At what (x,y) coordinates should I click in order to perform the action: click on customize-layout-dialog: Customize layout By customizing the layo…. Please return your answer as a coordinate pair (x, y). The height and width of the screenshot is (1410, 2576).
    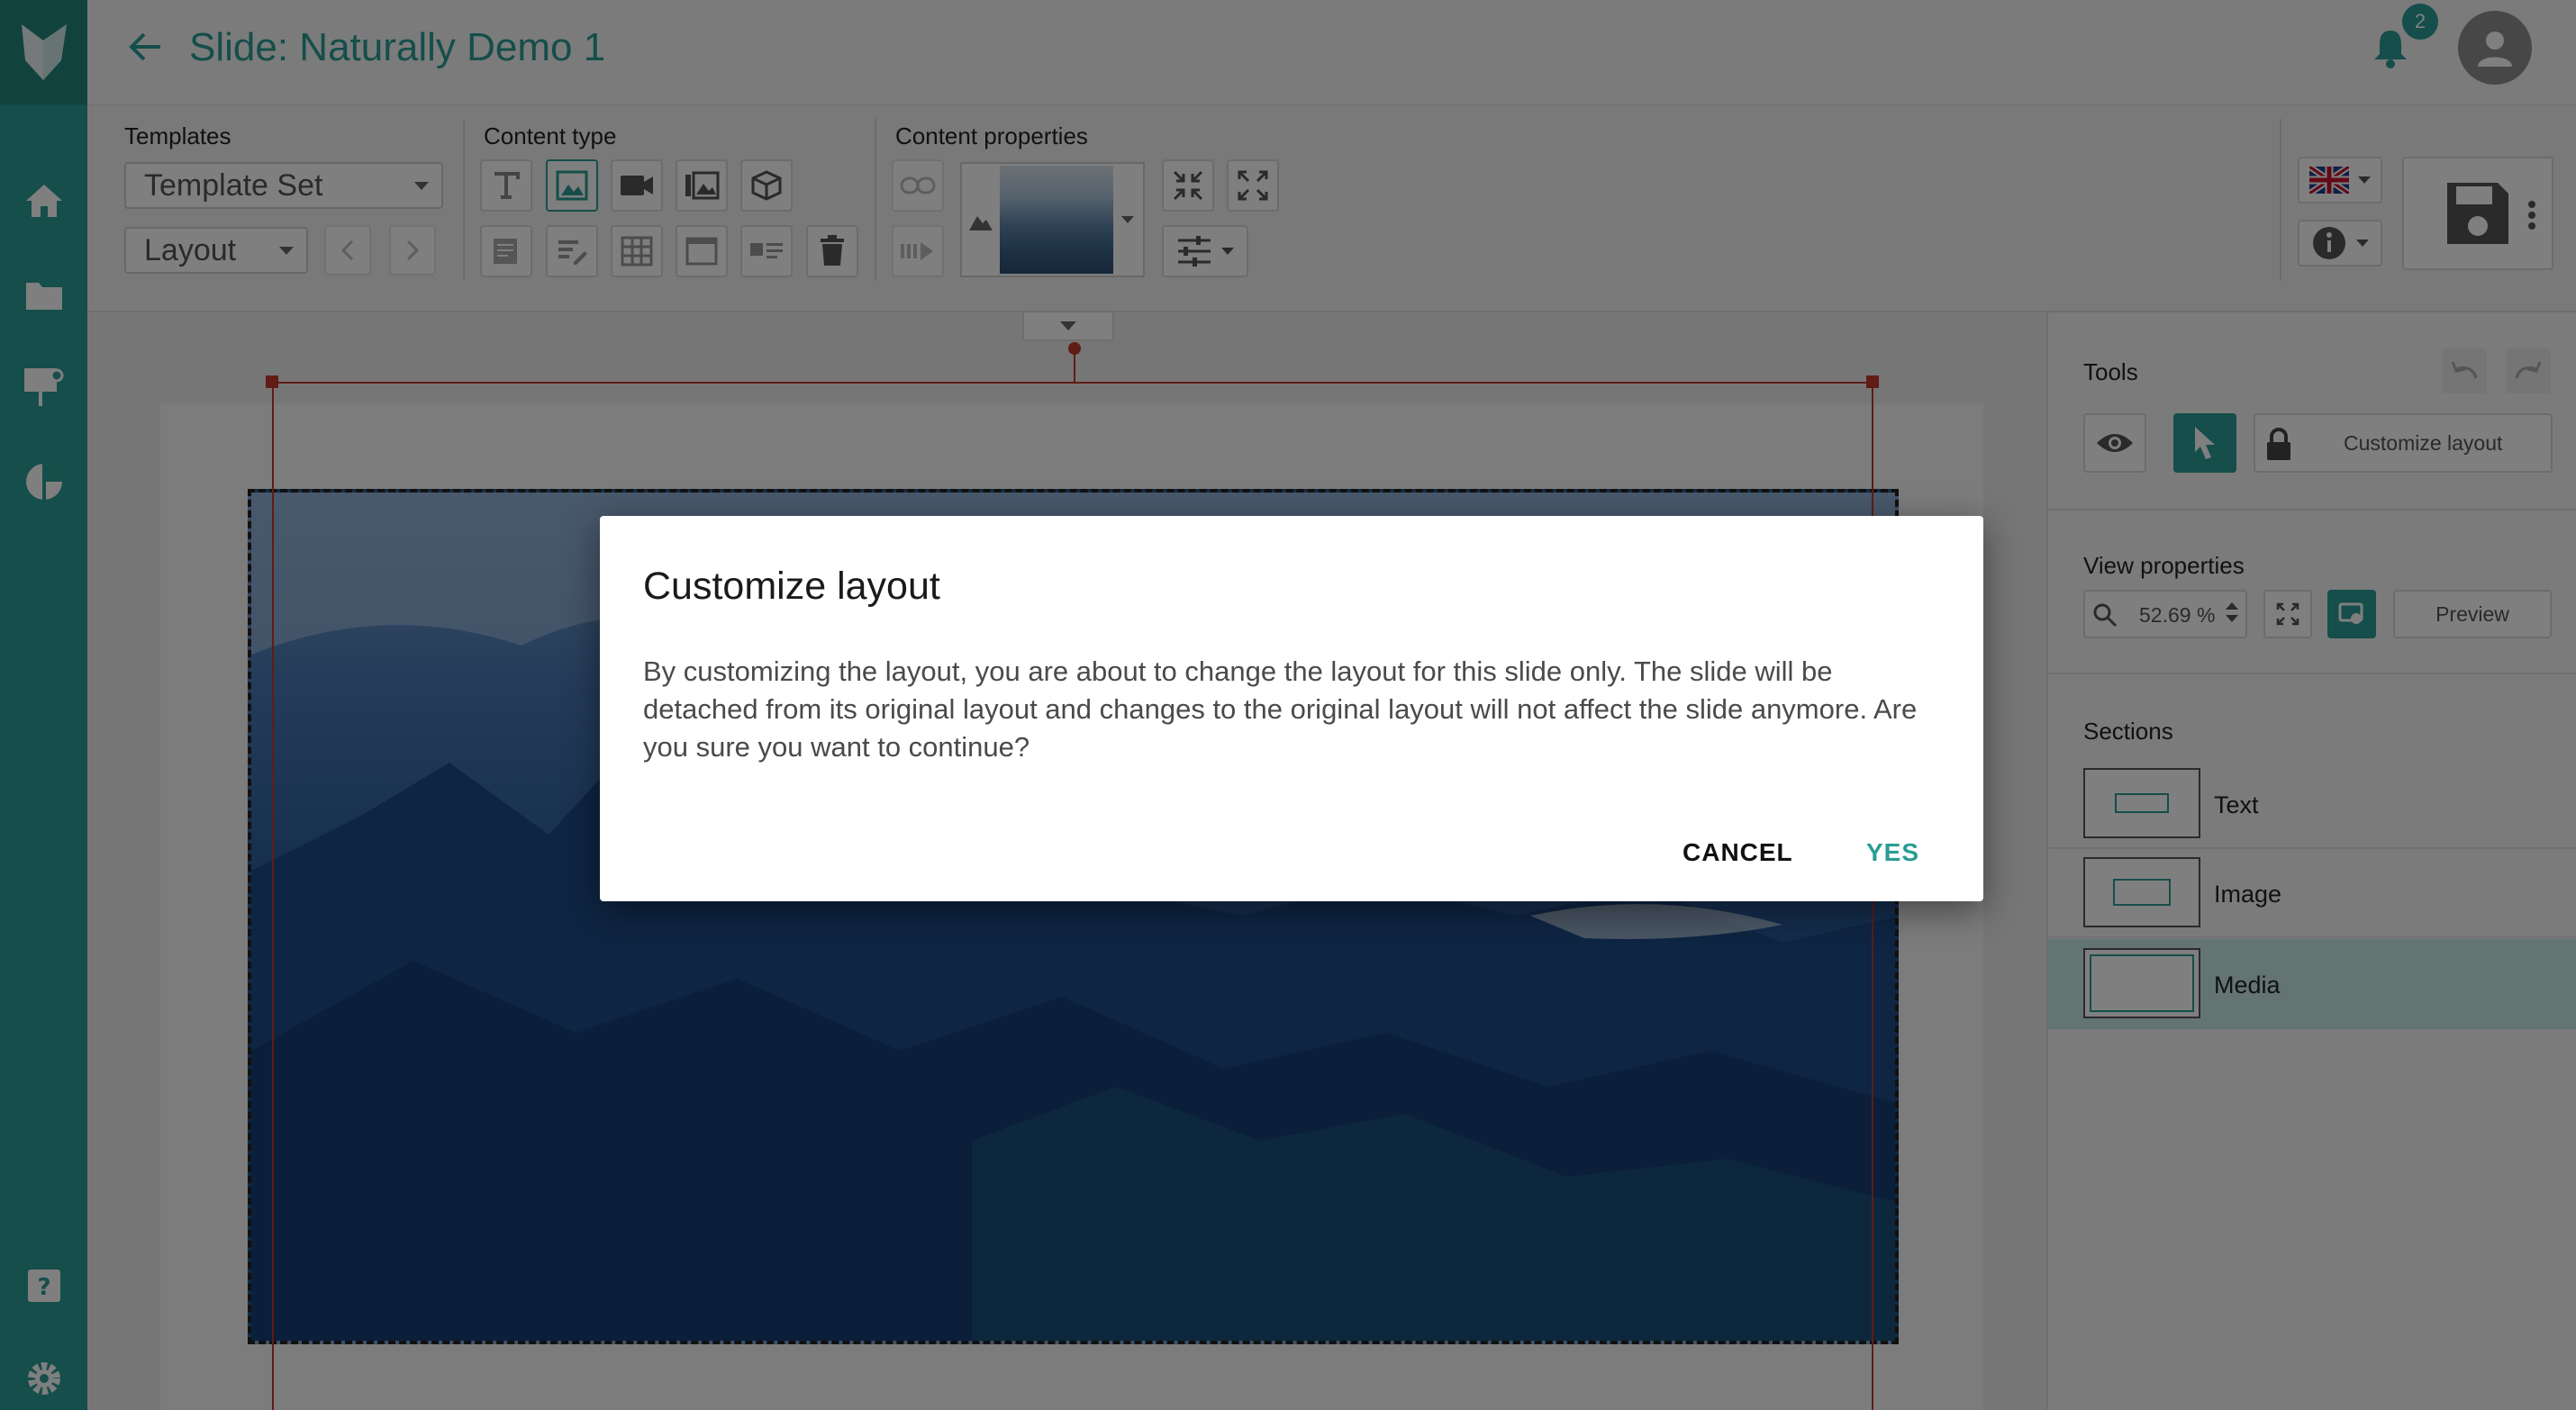
    Looking at the image, I should click on (1291, 708).